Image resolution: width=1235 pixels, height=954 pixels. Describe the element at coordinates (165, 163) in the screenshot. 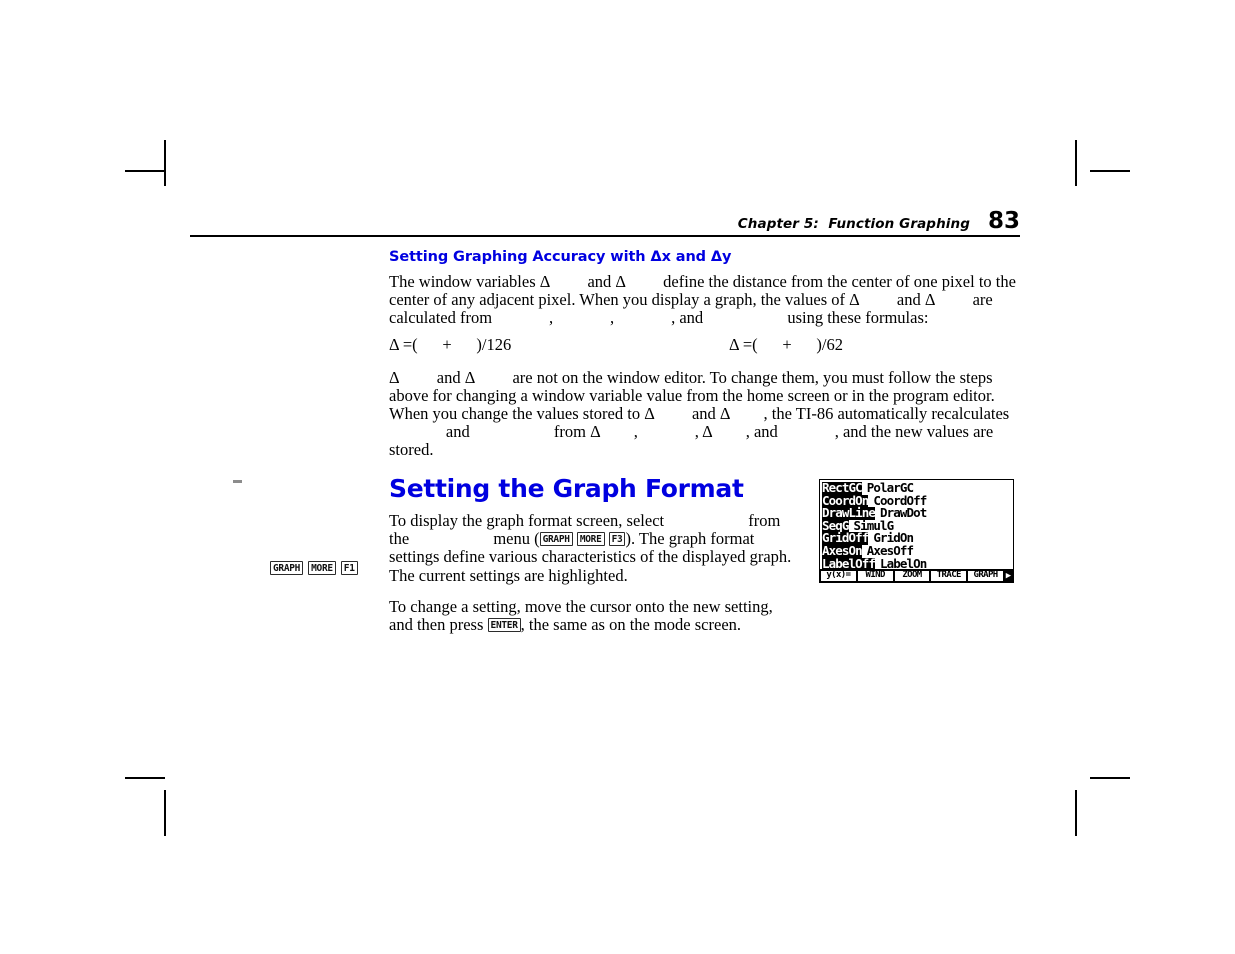

I see `crop-mark-top-left-vertical` at that location.